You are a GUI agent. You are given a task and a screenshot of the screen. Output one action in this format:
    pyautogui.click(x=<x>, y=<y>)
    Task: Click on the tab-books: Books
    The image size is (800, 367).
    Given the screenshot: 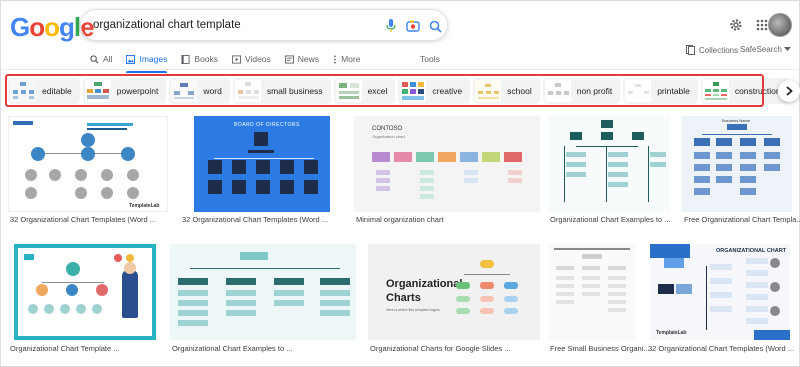 What is the action you would take?
    pyautogui.click(x=199, y=59)
    